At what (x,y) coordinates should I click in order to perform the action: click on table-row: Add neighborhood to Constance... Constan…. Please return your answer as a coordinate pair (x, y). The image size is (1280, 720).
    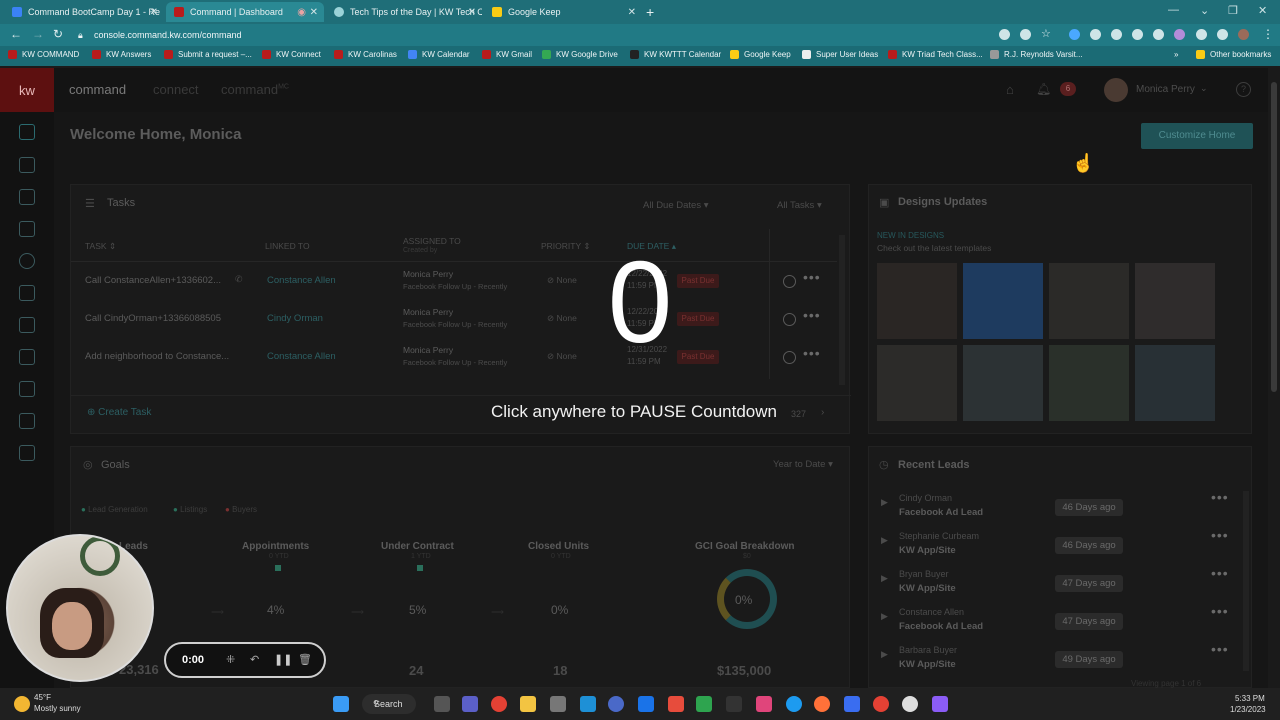
    Looking at the image, I should click on (454, 358).